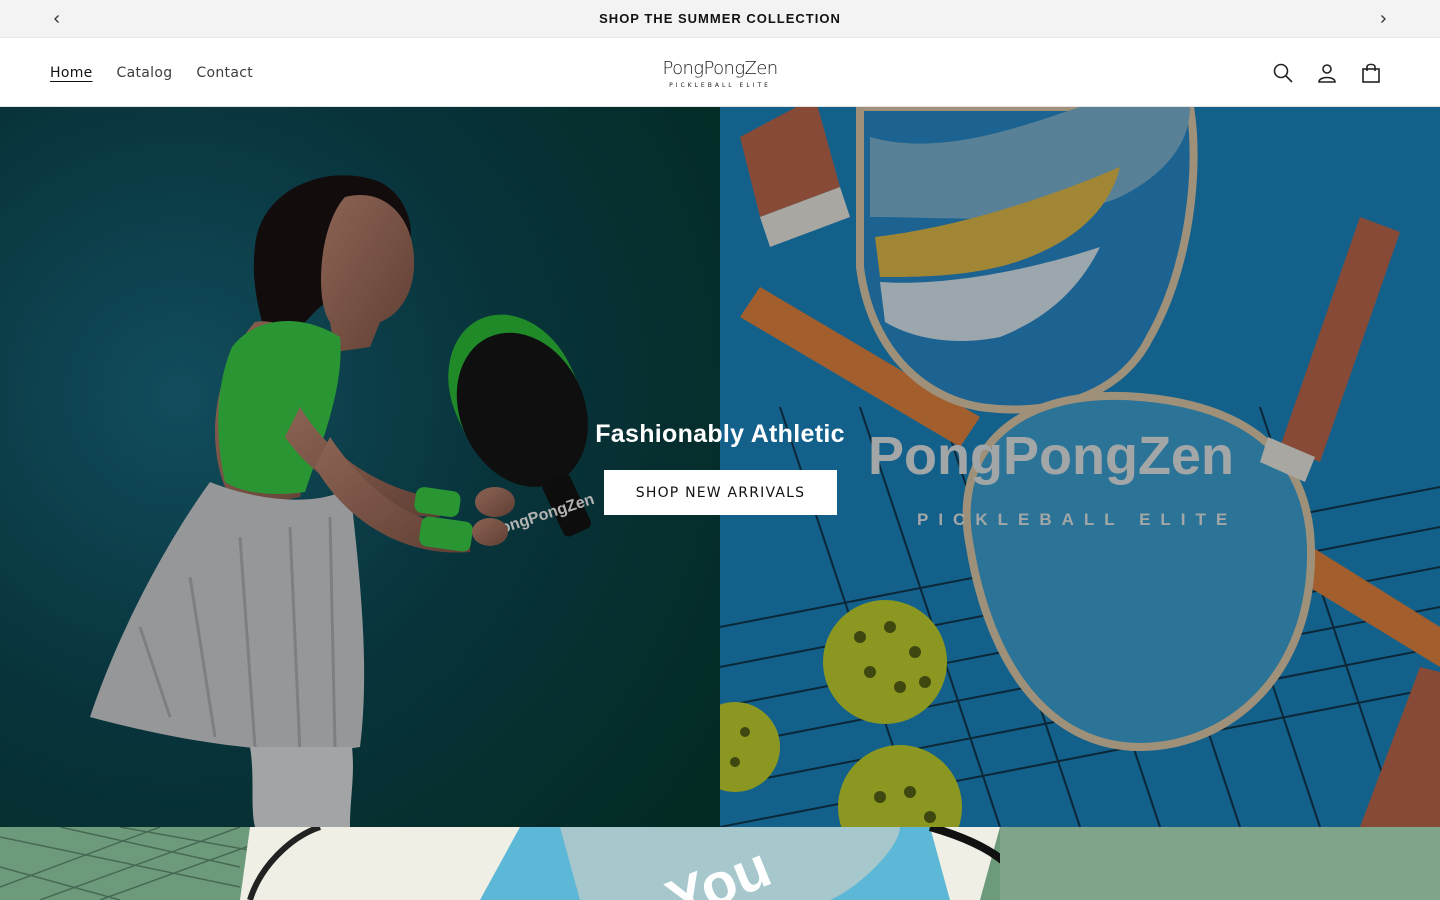 This screenshot has height=900, width=1440. I want to click on announcement-prev-button, so click(57, 19).